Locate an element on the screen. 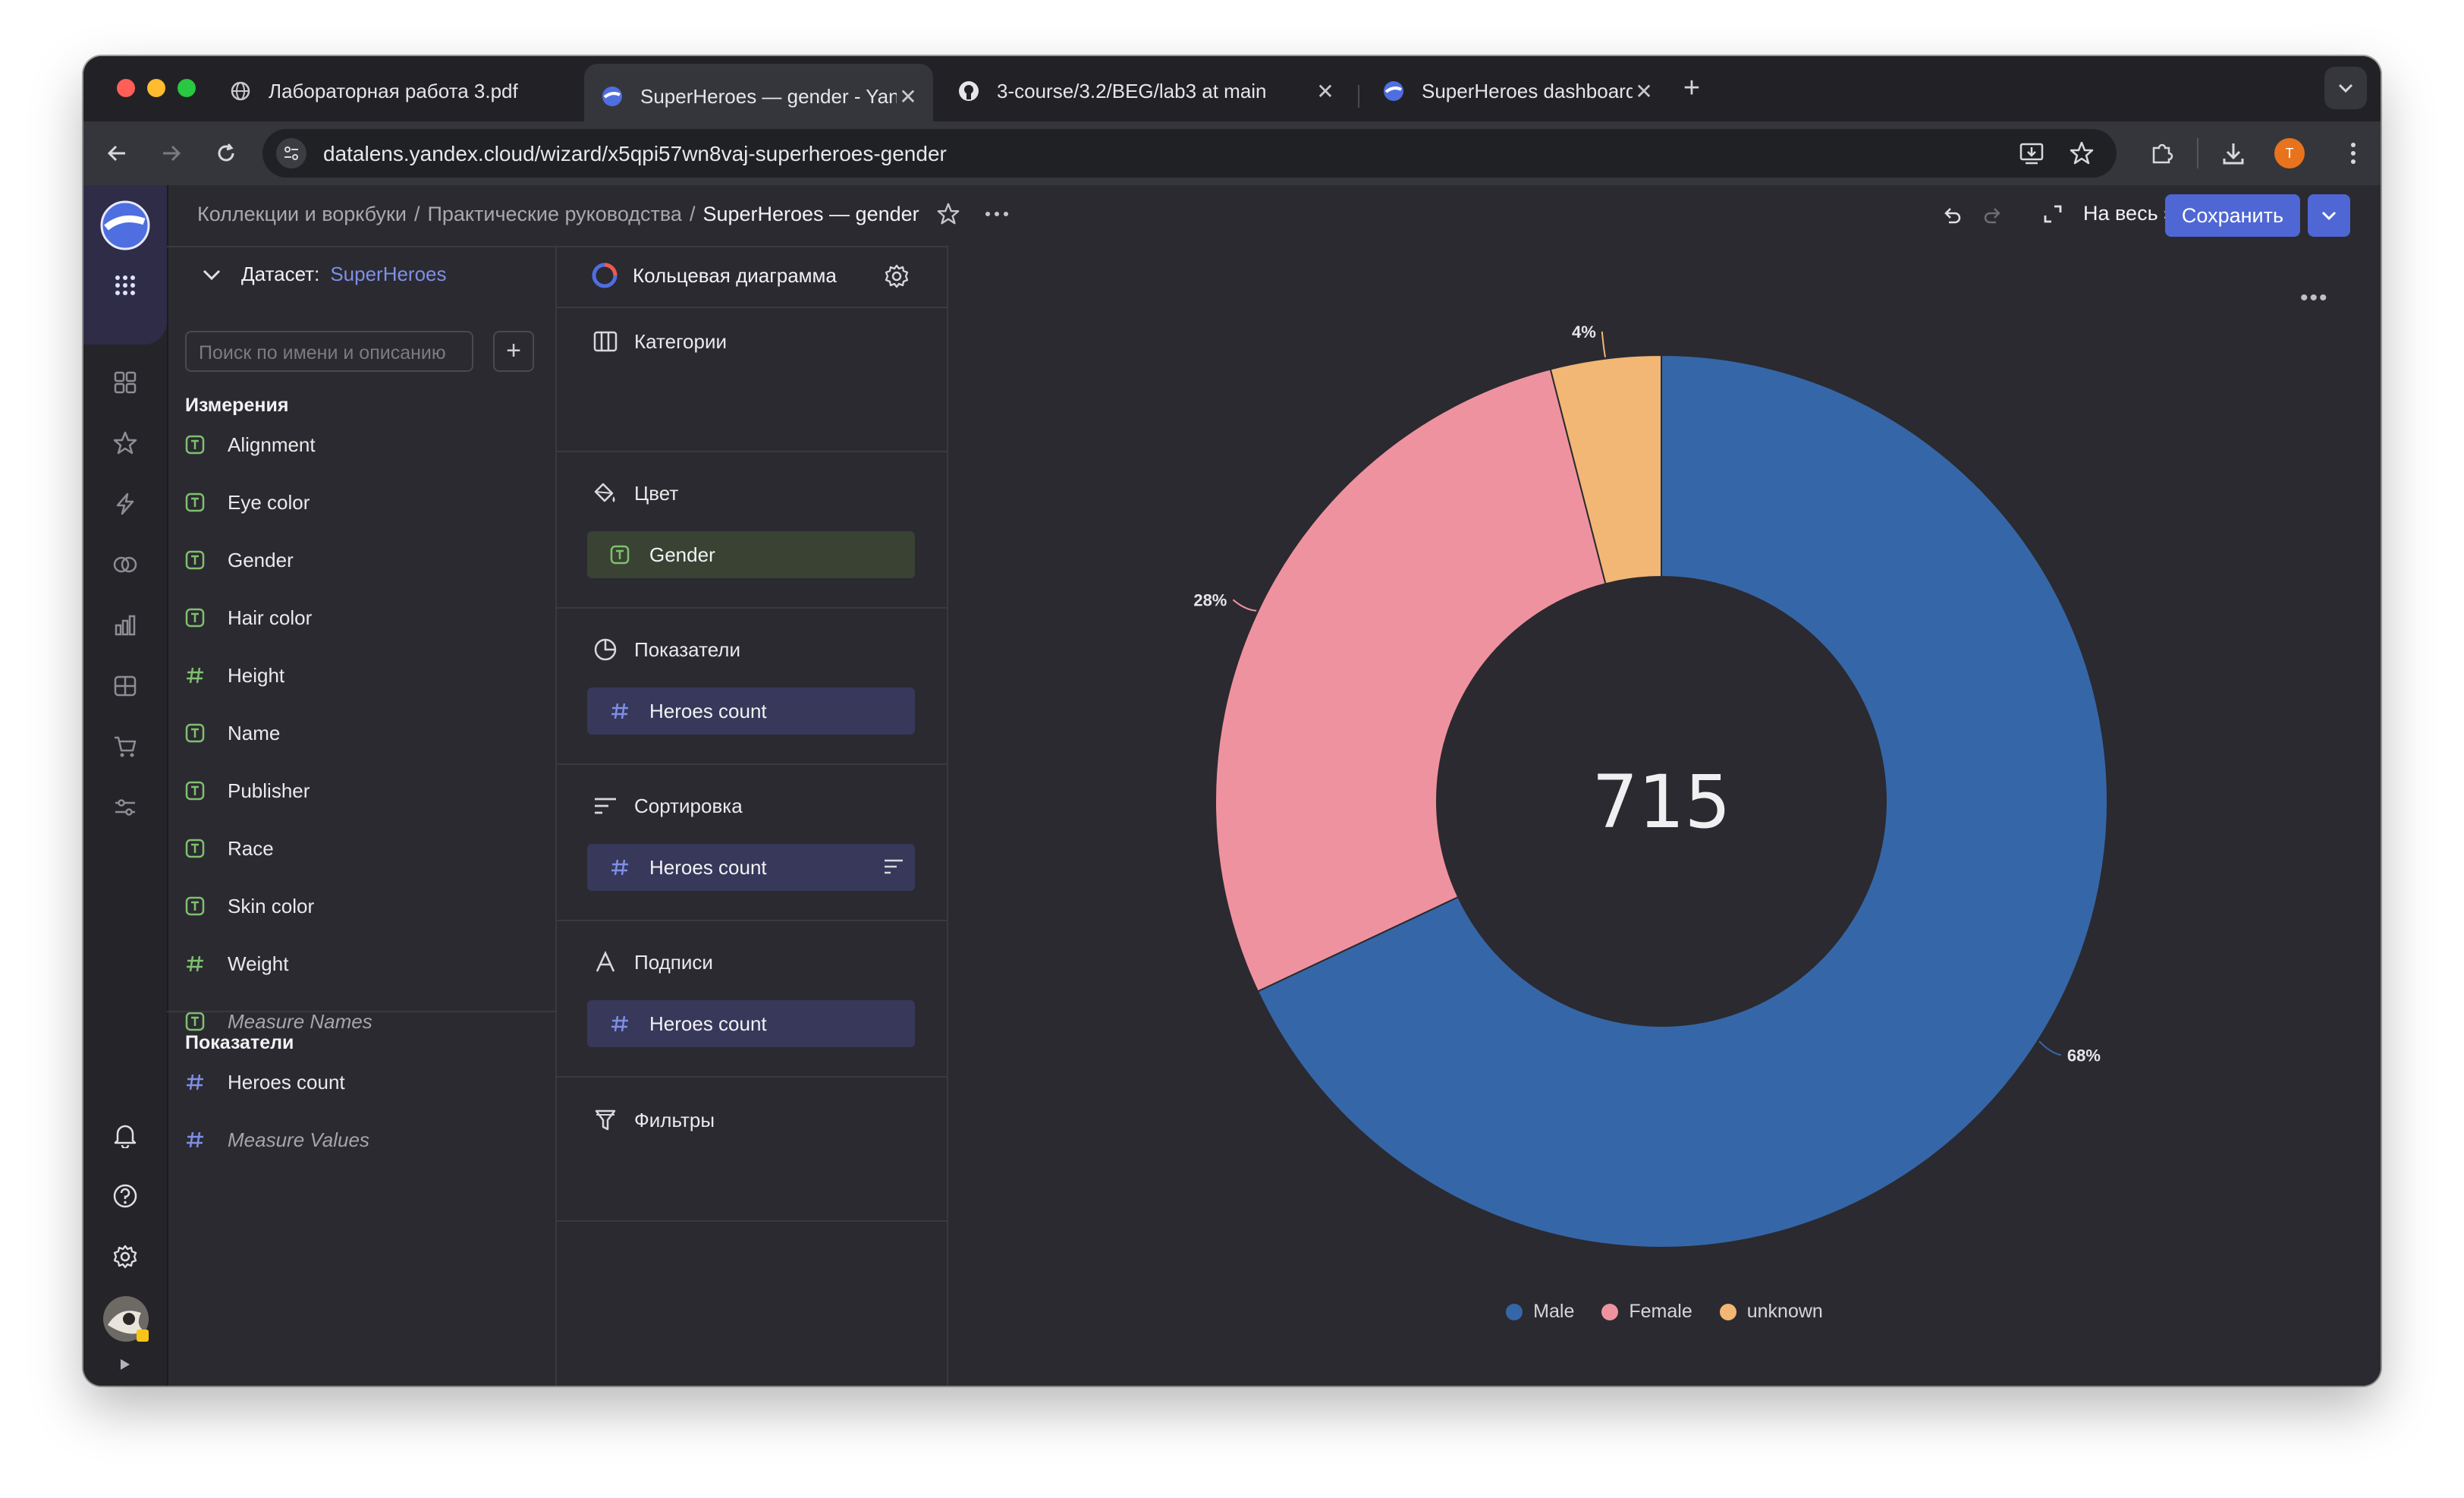 This screenshot has width=2464, height=1498. chart-settings-icon is located at coordinates (896, 276).